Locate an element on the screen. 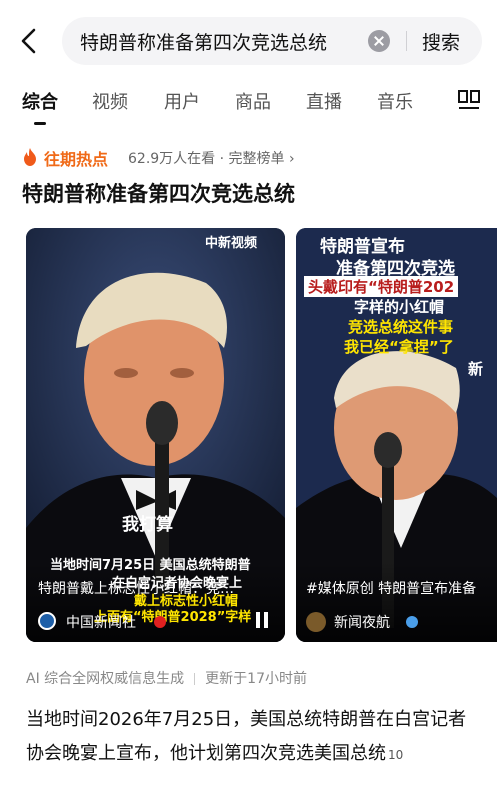 The width and height of the screenshot is (497, 800). tab-user: 用户 is located at coordinates (182, 101).